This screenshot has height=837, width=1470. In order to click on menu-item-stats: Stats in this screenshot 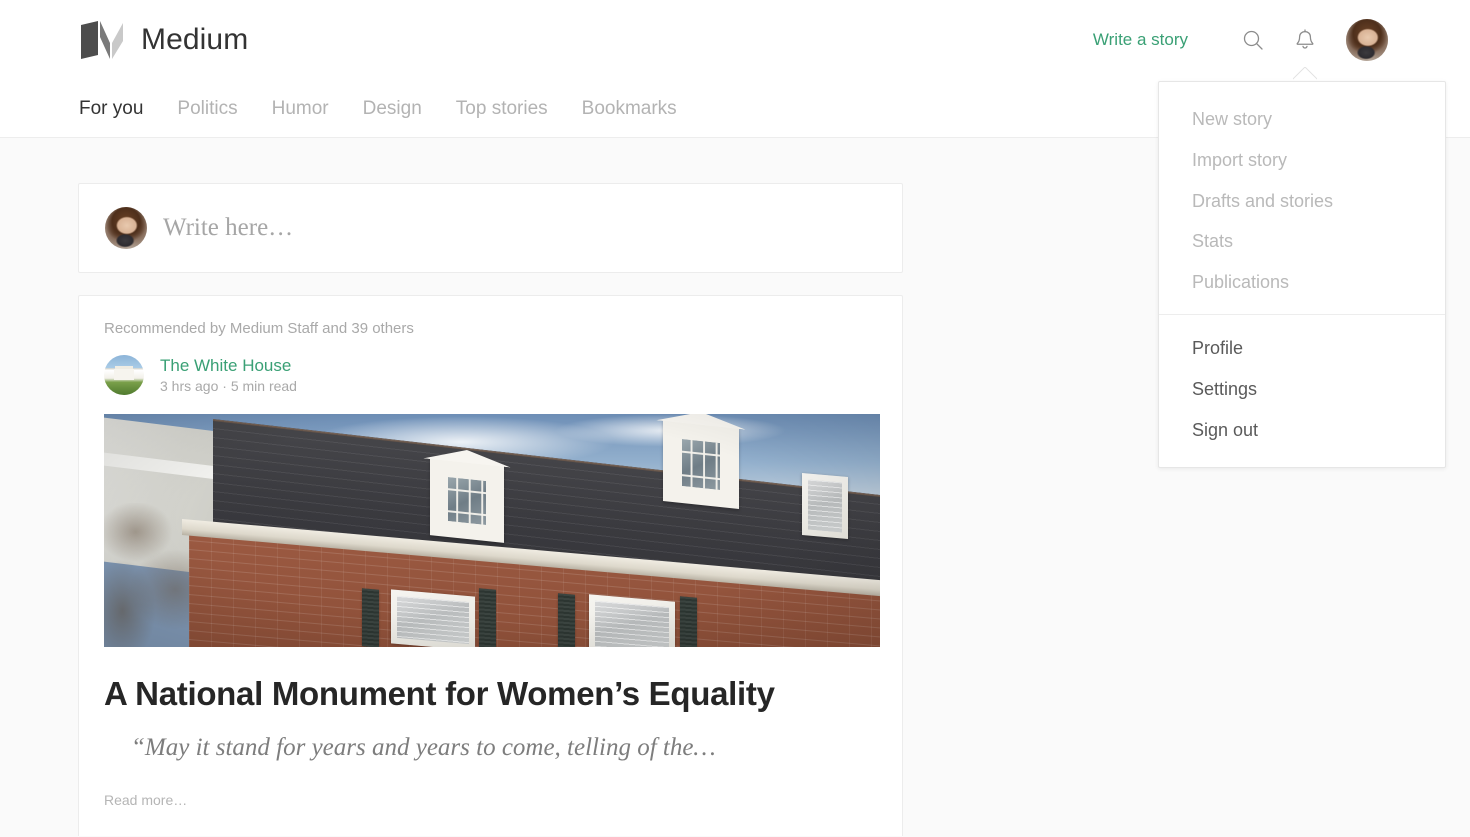, I will do `click(1302, 242)`.